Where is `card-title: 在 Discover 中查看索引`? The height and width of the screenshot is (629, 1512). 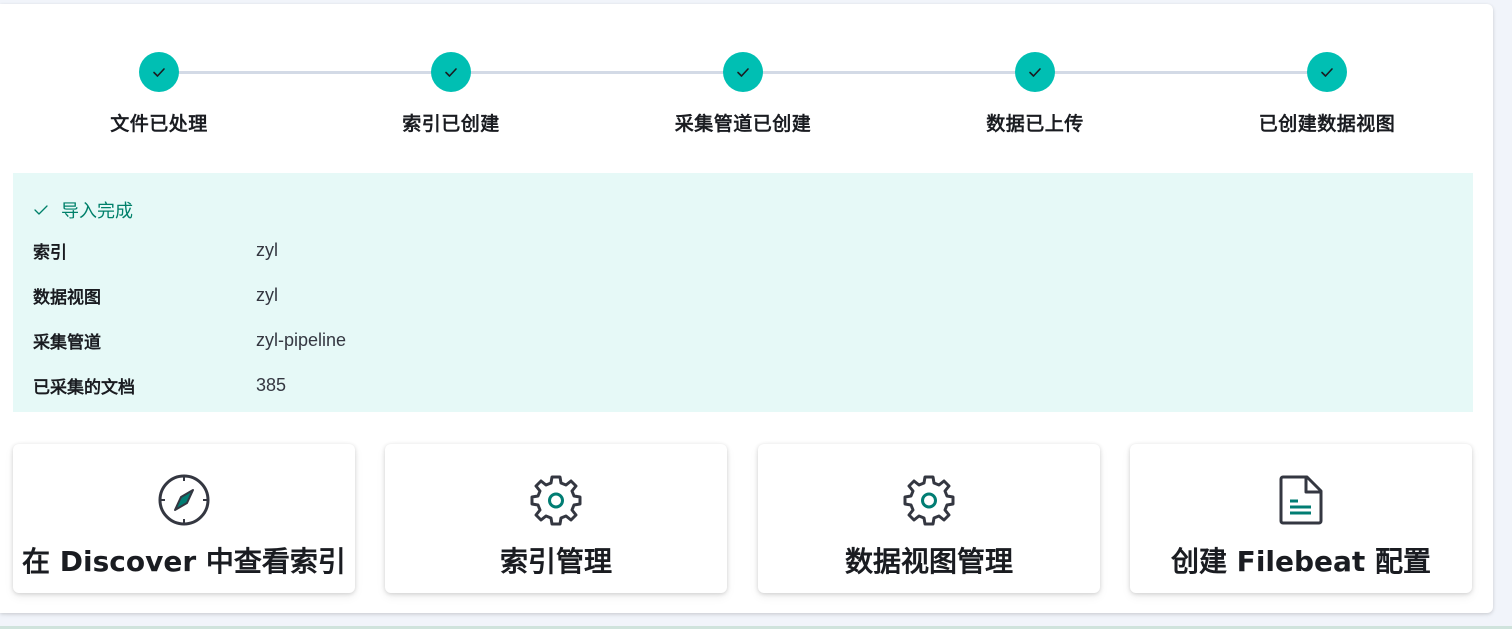
card-title: 在 Discover 中查看索引 is located at coordinates (184, 561).